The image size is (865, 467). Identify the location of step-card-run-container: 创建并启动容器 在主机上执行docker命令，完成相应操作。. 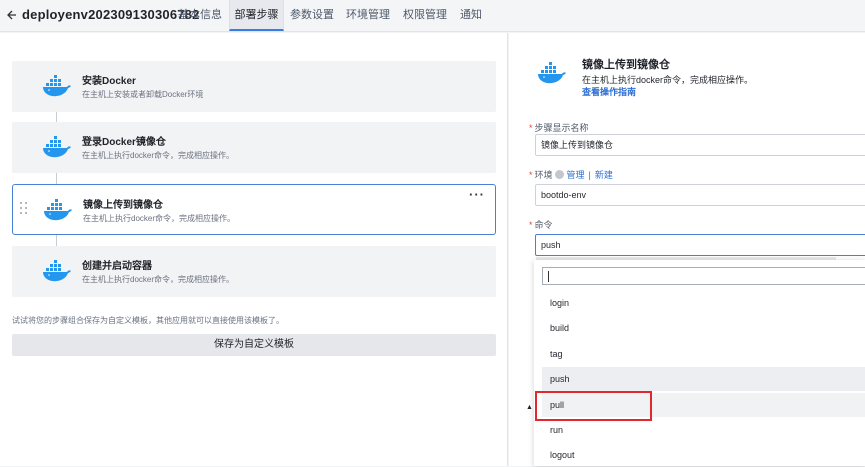
(254, 271).